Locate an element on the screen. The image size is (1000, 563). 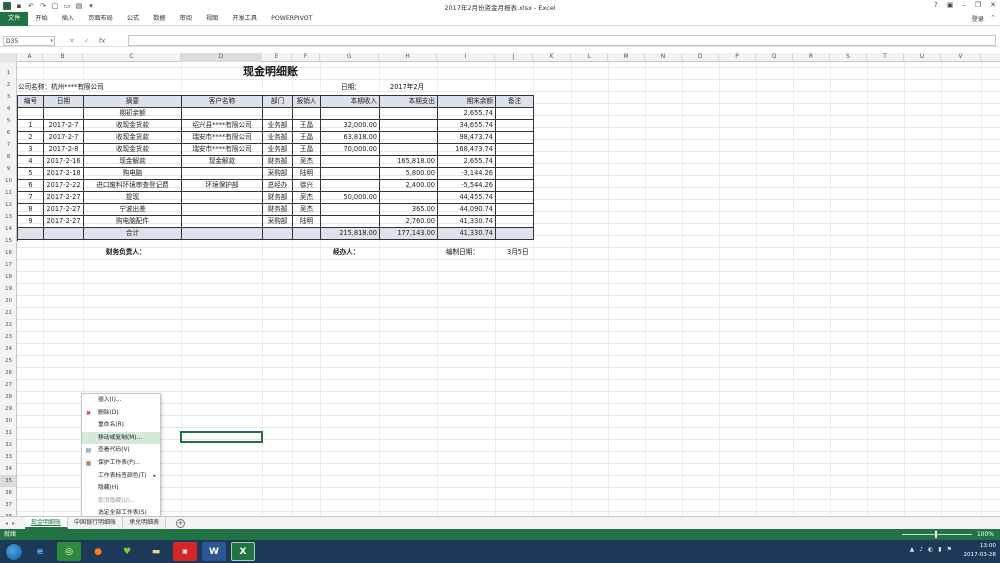
table-row-income: 63,818.00 is located at coordinates (350, 138).